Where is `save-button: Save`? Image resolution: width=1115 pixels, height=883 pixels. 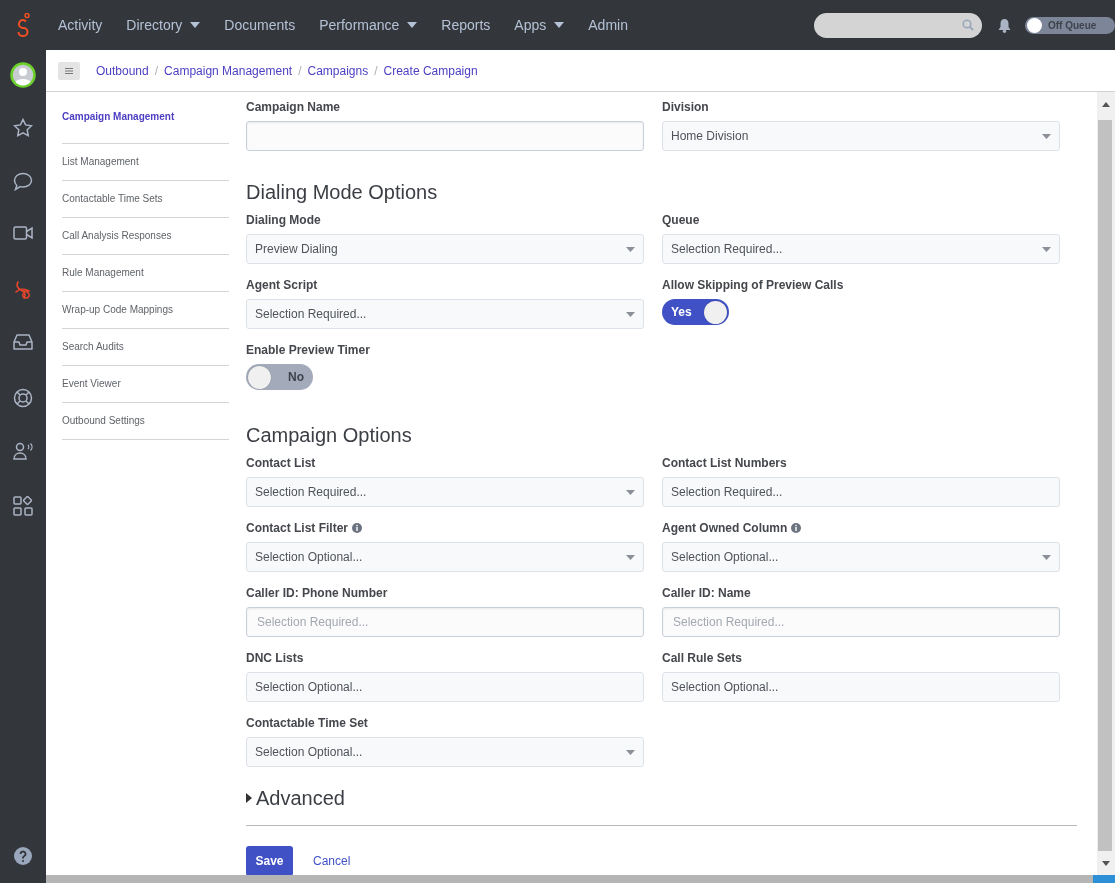 save-button: Save is located at coordinates (269, 860).